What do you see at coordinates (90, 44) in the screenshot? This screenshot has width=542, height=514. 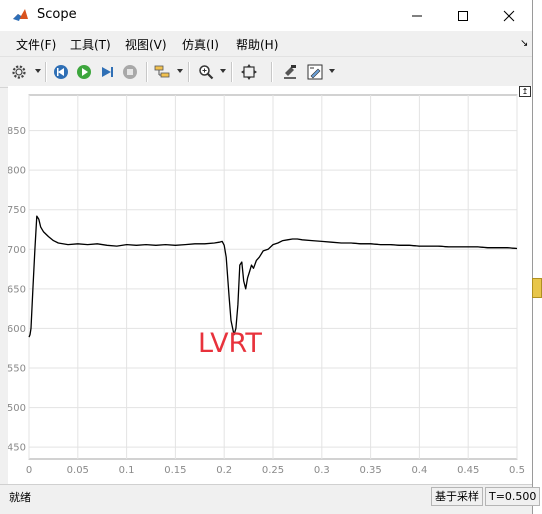 I see `menu-tools: 工具(T)` at bounding box center [90, 44].